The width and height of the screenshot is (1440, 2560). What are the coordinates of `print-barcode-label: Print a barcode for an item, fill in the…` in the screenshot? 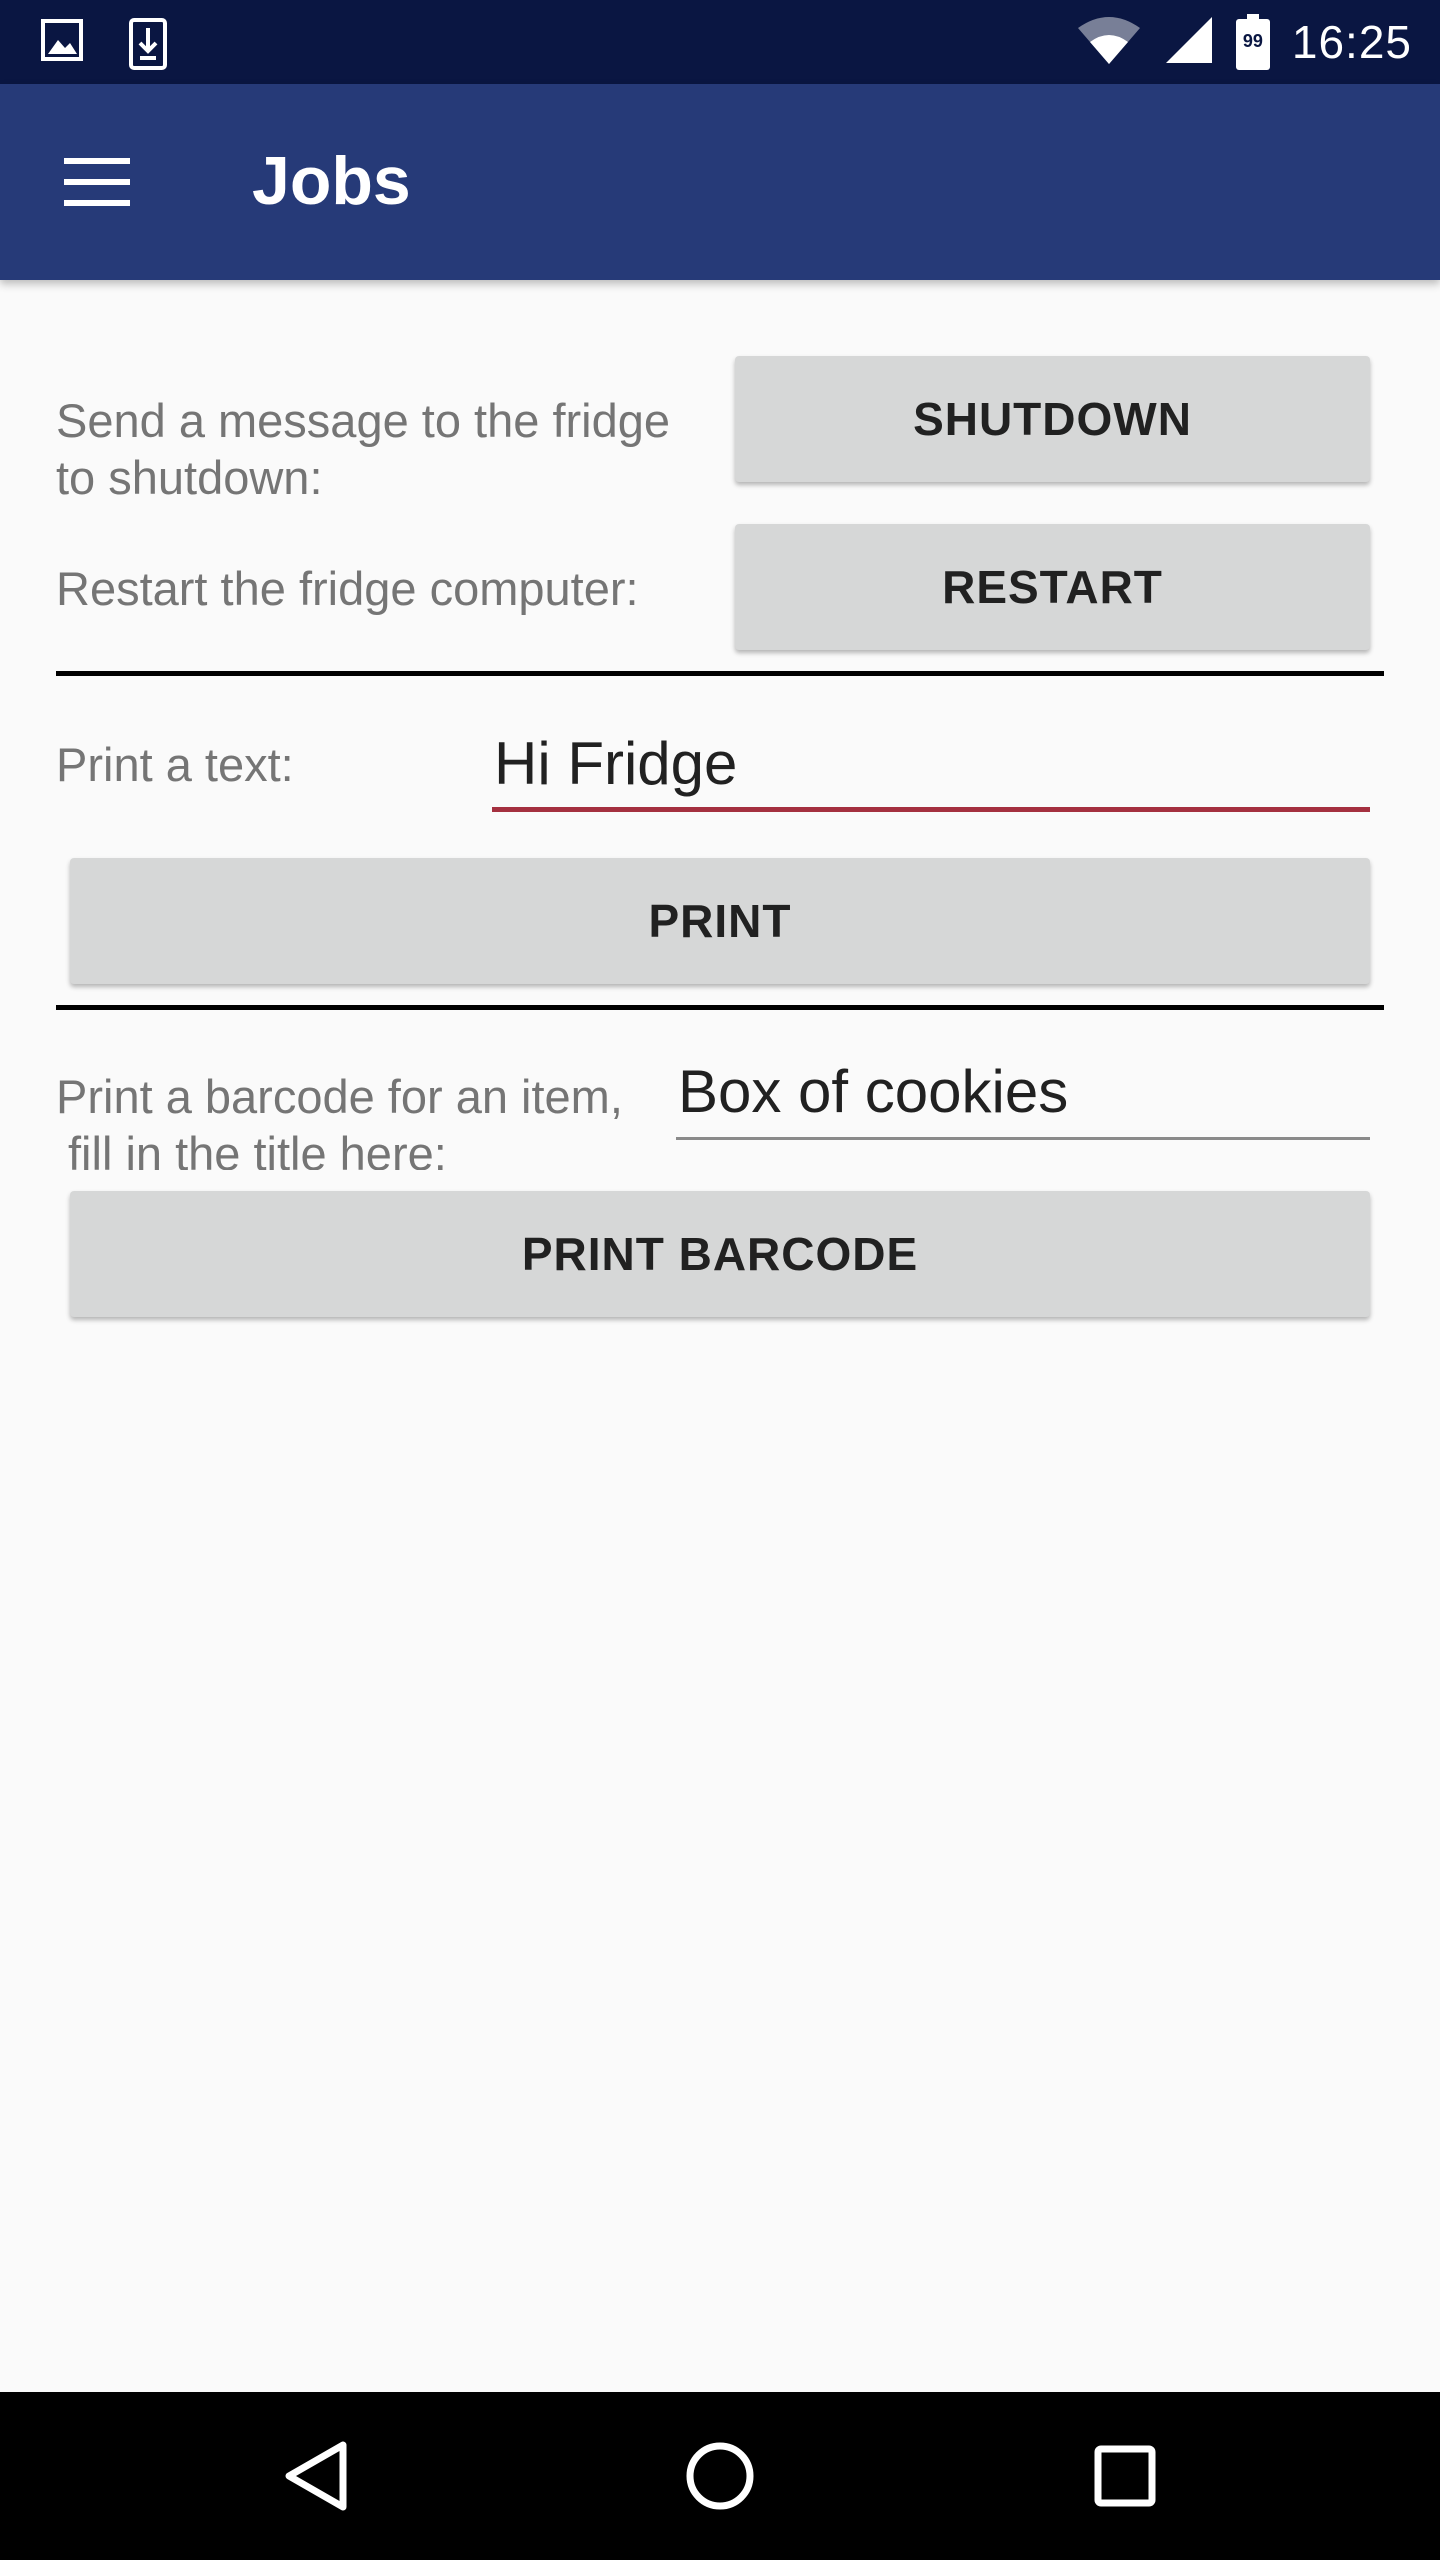 It's located at (339, 1119).